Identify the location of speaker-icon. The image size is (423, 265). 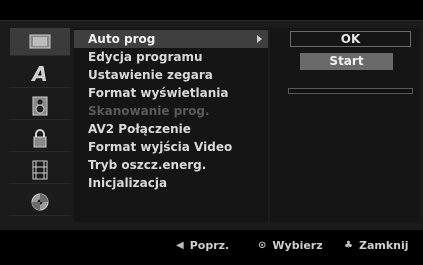
(40, 106).